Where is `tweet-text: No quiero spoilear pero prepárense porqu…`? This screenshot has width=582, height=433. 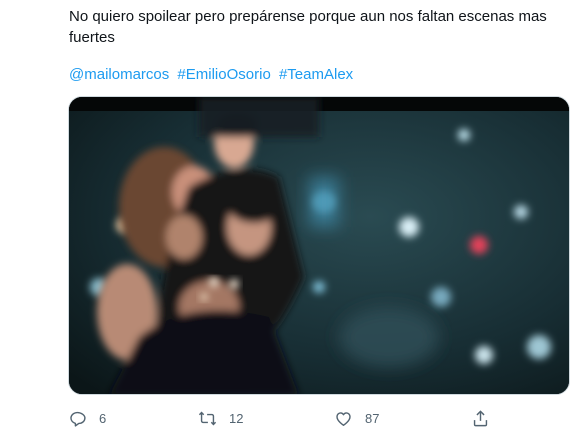
tweet-text: No quiero spoilear pero prepárense porqu… is located at coordinates (308, 27).